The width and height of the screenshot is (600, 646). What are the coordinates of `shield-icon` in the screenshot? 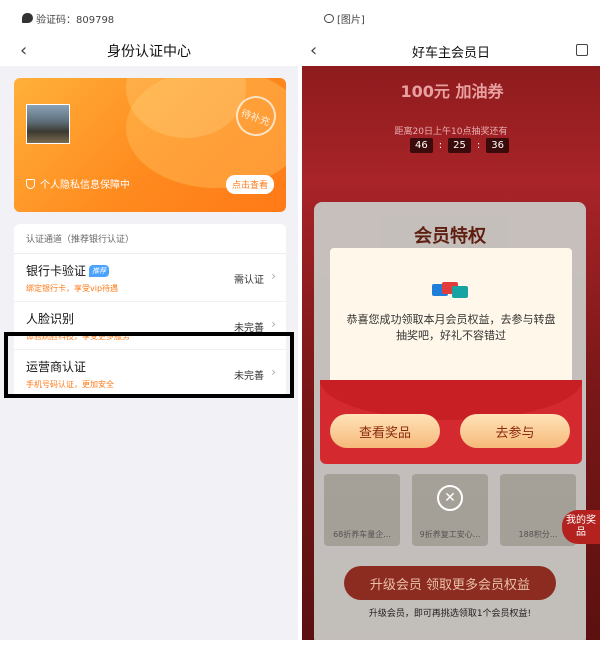 It's located at (30, 183).